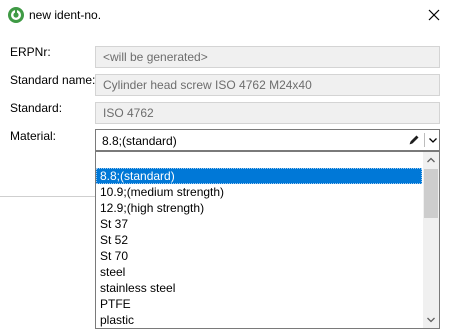 The width and height of the screenshot is (449, 334). Describe the element at coordinates (267, 140) in the screenshot. I see `material-combobox: 8.8;(standard)` at that location.